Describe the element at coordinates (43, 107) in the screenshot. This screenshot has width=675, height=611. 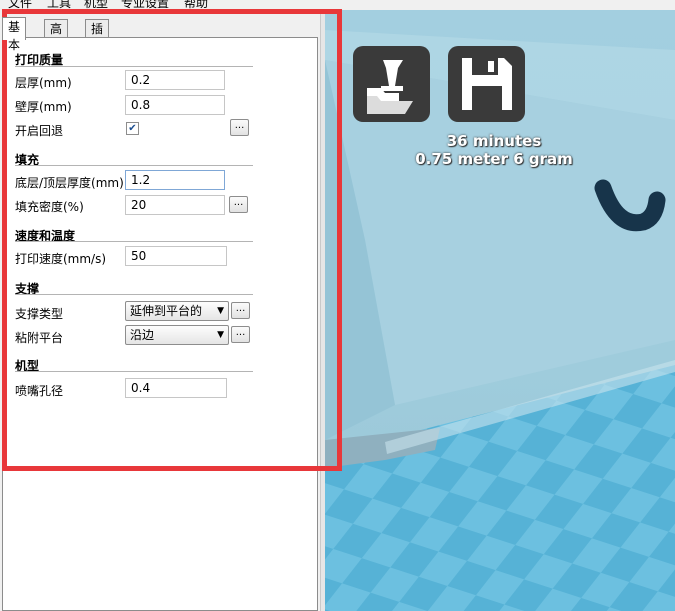
I see `shell-thickness-label: 壁厚(mm)` at that location.